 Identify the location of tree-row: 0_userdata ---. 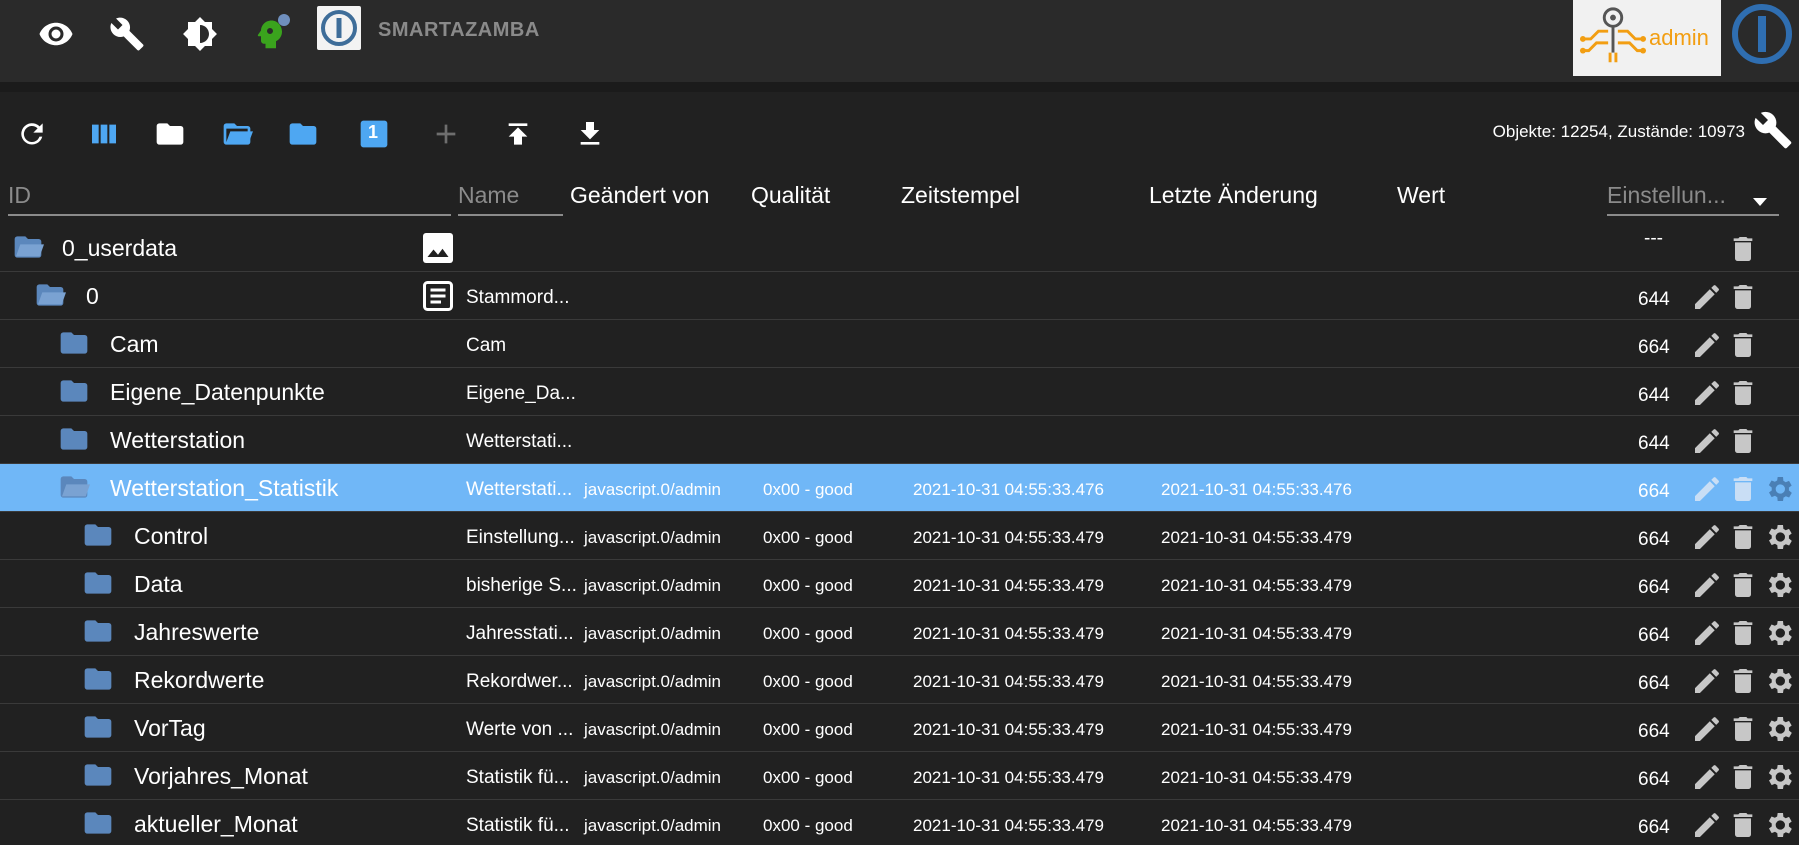
(899, 248).